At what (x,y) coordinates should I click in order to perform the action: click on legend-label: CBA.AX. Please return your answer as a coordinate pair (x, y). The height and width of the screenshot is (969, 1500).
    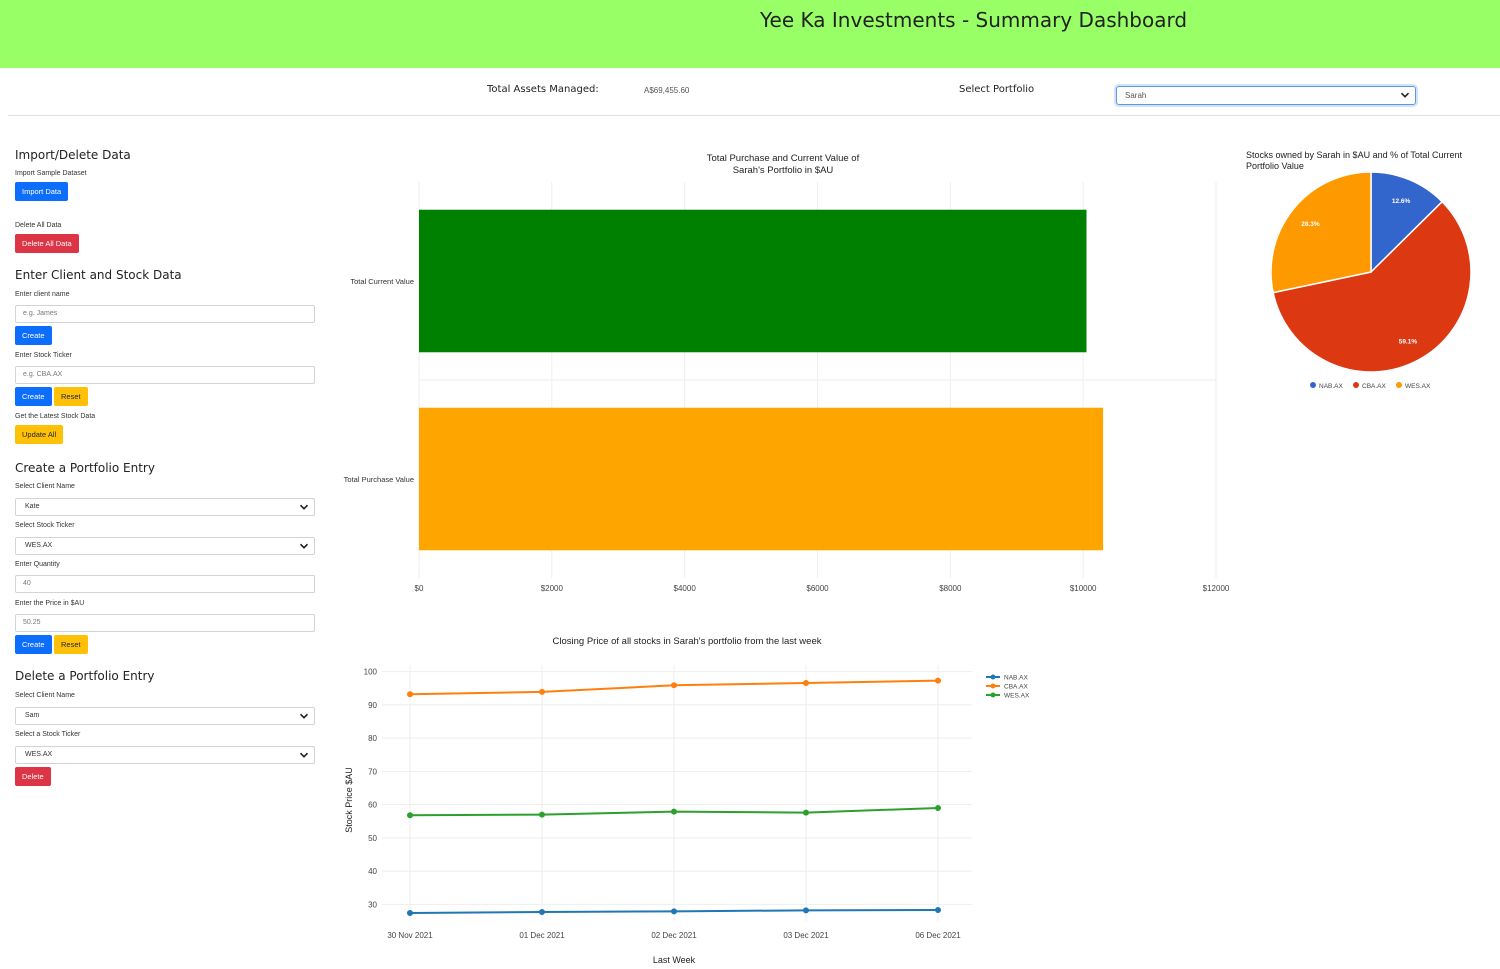
    Looking at the image, I should click on (1374, 386).